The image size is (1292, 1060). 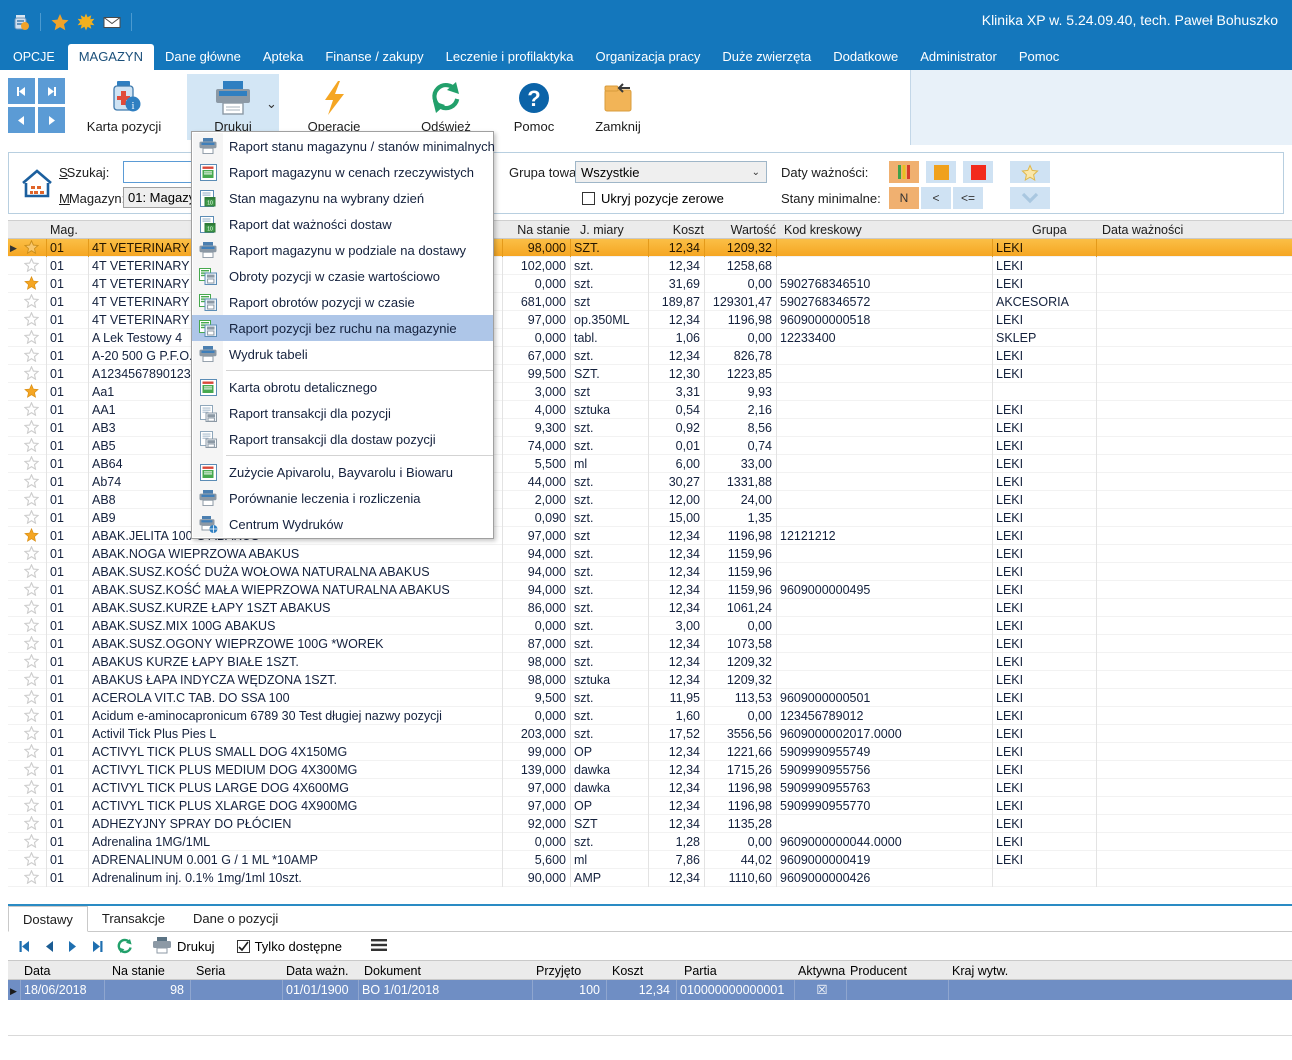 I want to click on sun-icon, so click(x=86, y=22).